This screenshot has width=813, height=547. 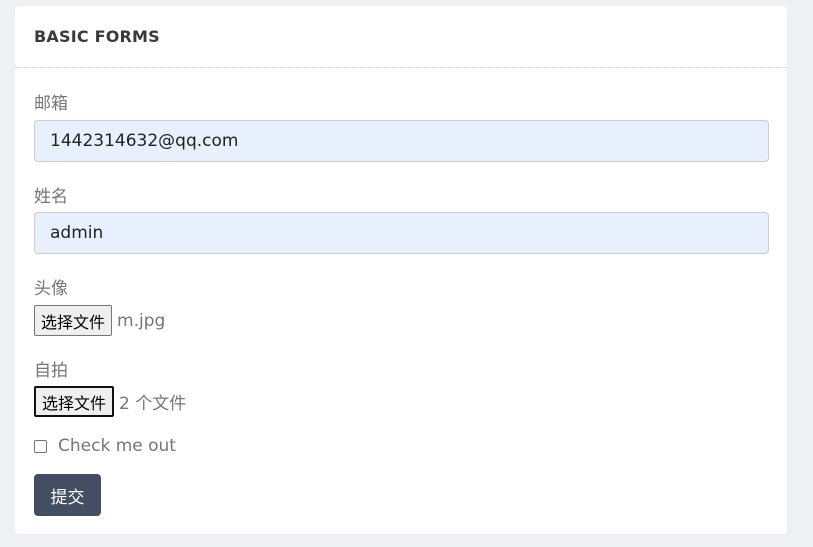 What do you see at coordinates (401, 37) in the screenshot?
I see `card-header: BASIC FORMS` at bounding box center [401, 37].